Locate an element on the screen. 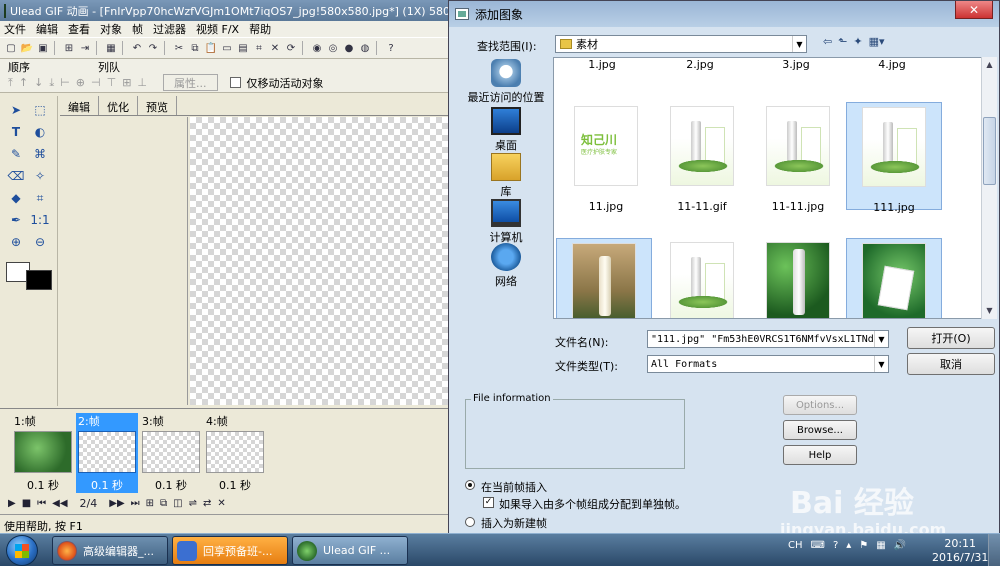 Image resolution: width=1000 pixels, height=566 pixels. align-bottom-icon: ⊥ is located at coordinates (142, 82).